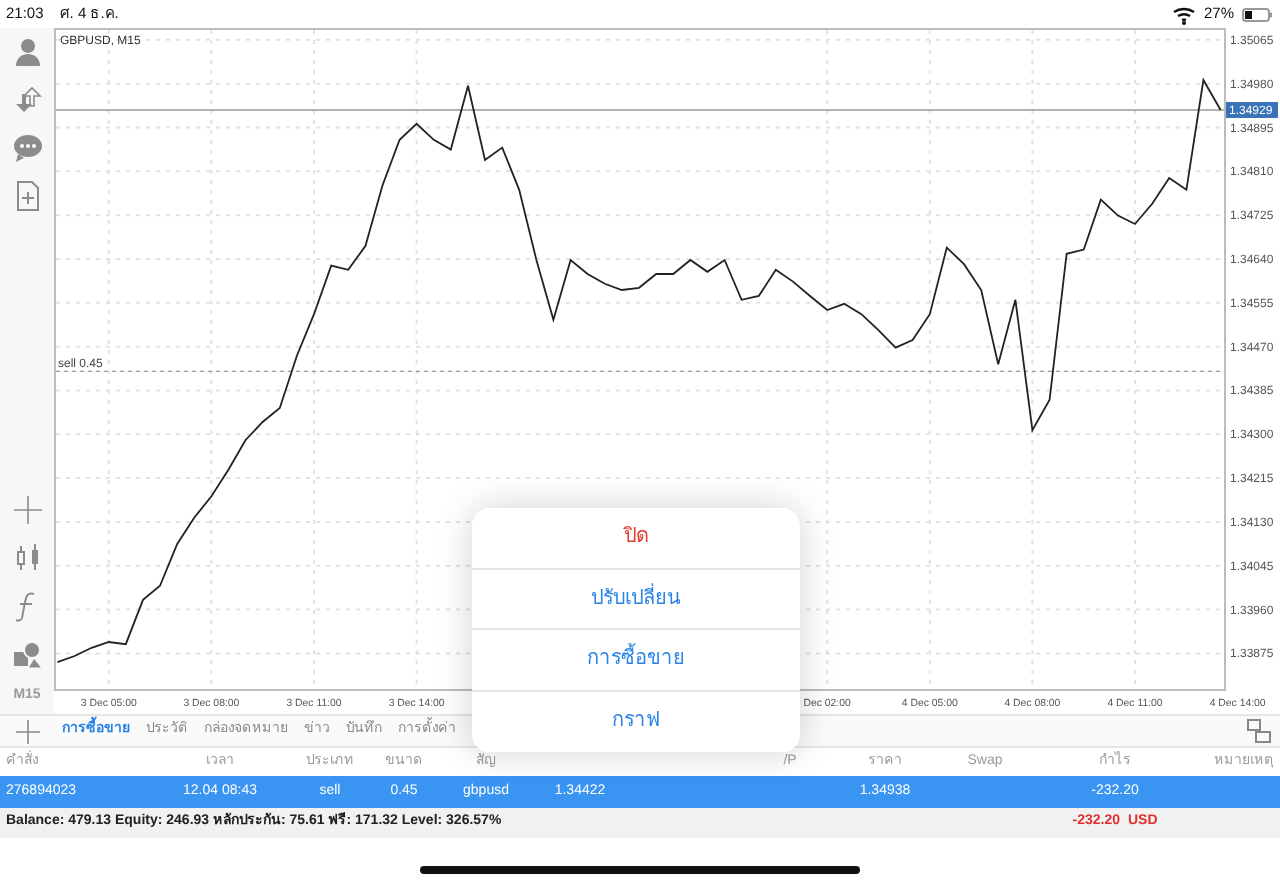 This screenshot has width=1280, height=894. I want to click on action-sheet-item: กราฟ, so click(636, 721).